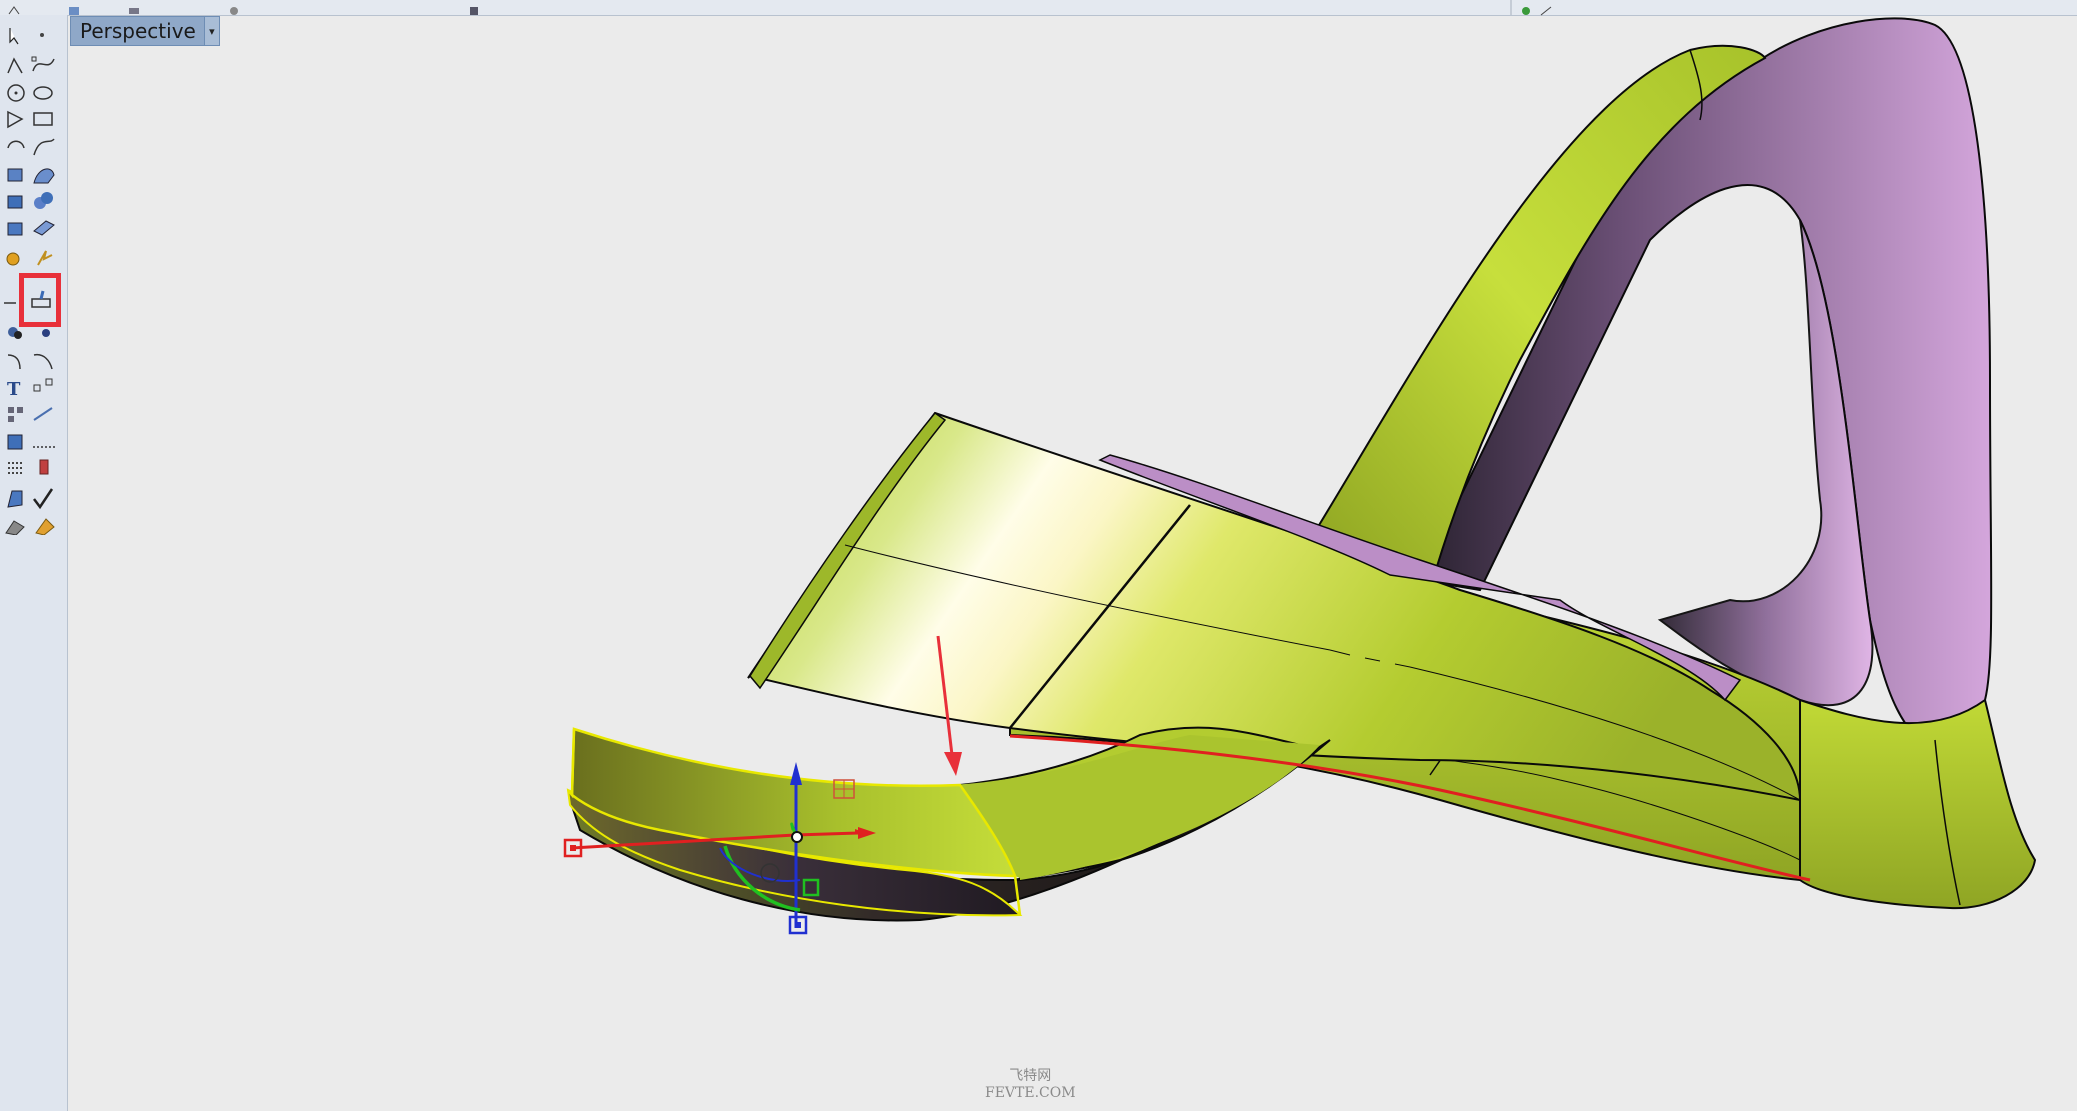 The width and height of the screenshot is (2077, 1111). I want to click on selected-segment-edge, so click(571, 763).